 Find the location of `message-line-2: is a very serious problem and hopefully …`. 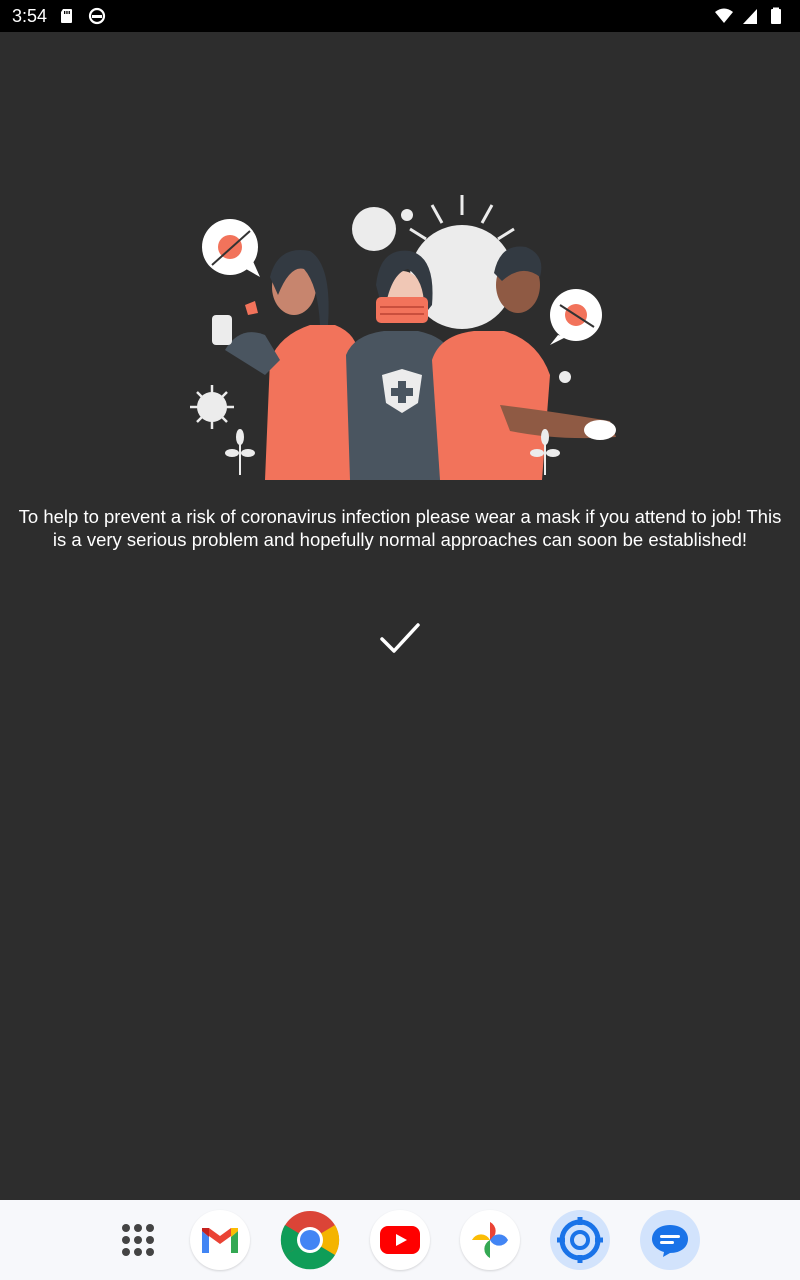

message-line-2: is a very serious problem and hopefully … is located at coordinates (400, 539).